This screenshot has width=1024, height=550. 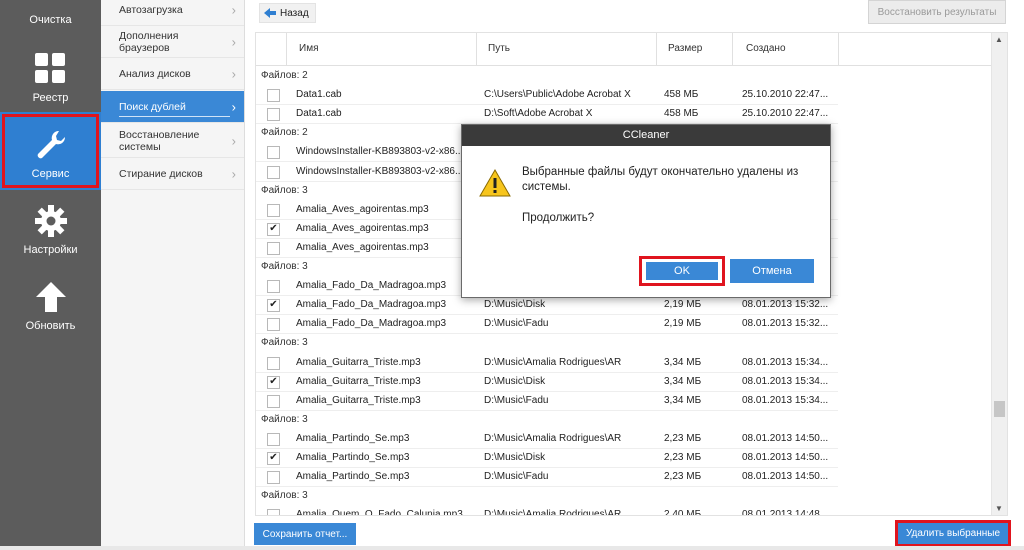 I want to click on submenu-label: Дополнения браузеров, so click(x=149, y=41).